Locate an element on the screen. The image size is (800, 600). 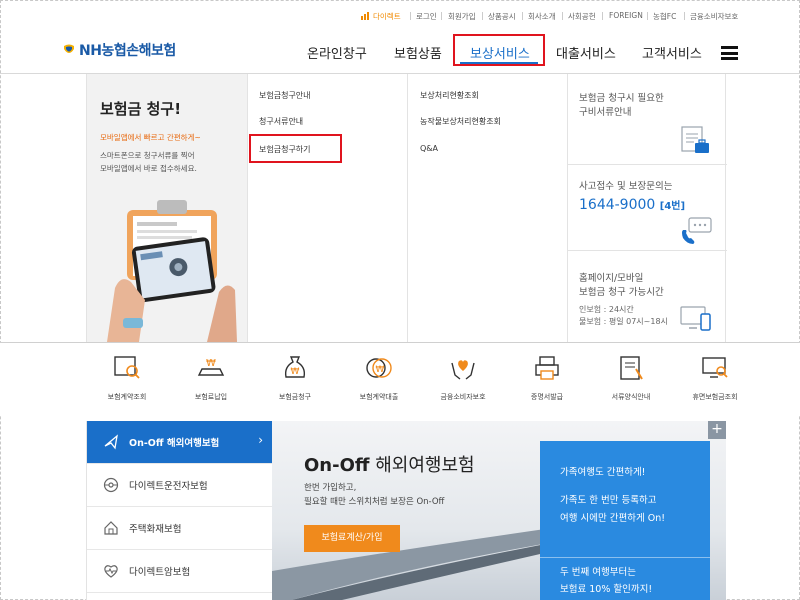
promo-desc-line: 스마트폰으로 청구서류를 찍어 is located at coordinates (147, 155).